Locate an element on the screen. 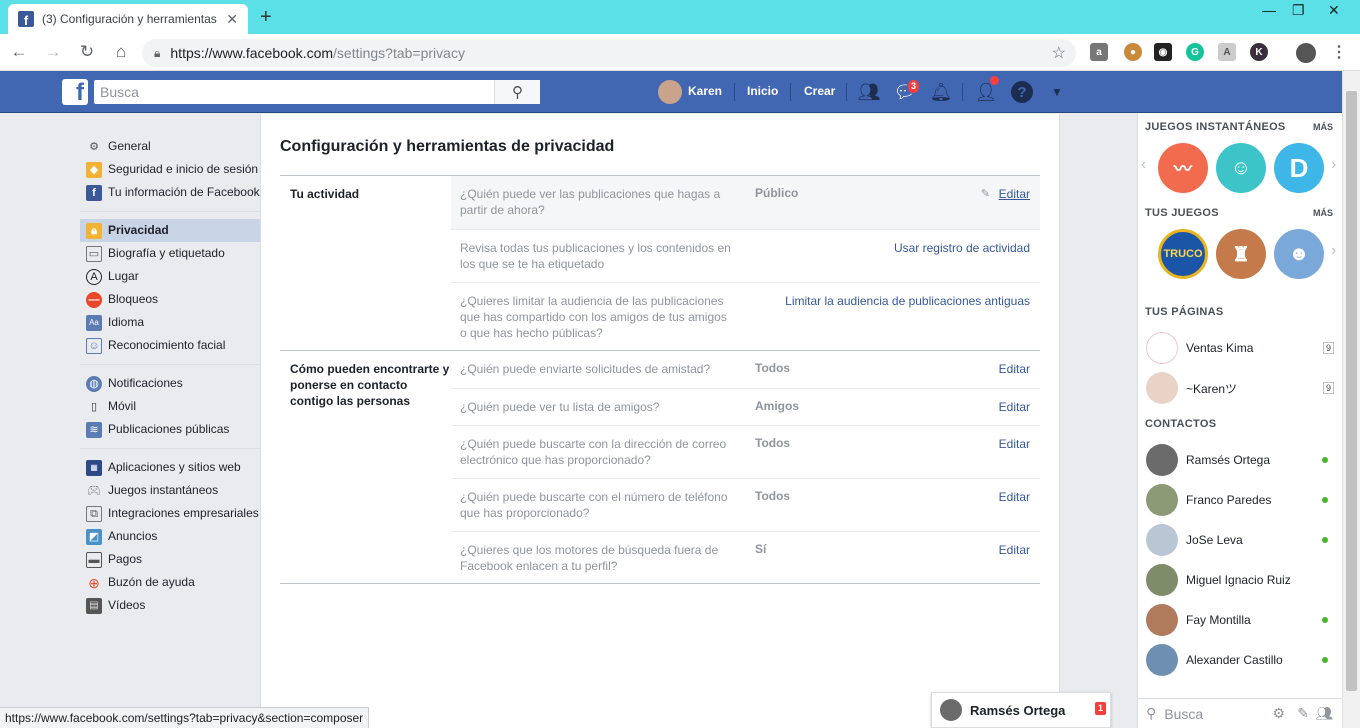  sidebar-item-business-integrations: ⧉ Integraciones empresariales is located at coordinates (170, 513).